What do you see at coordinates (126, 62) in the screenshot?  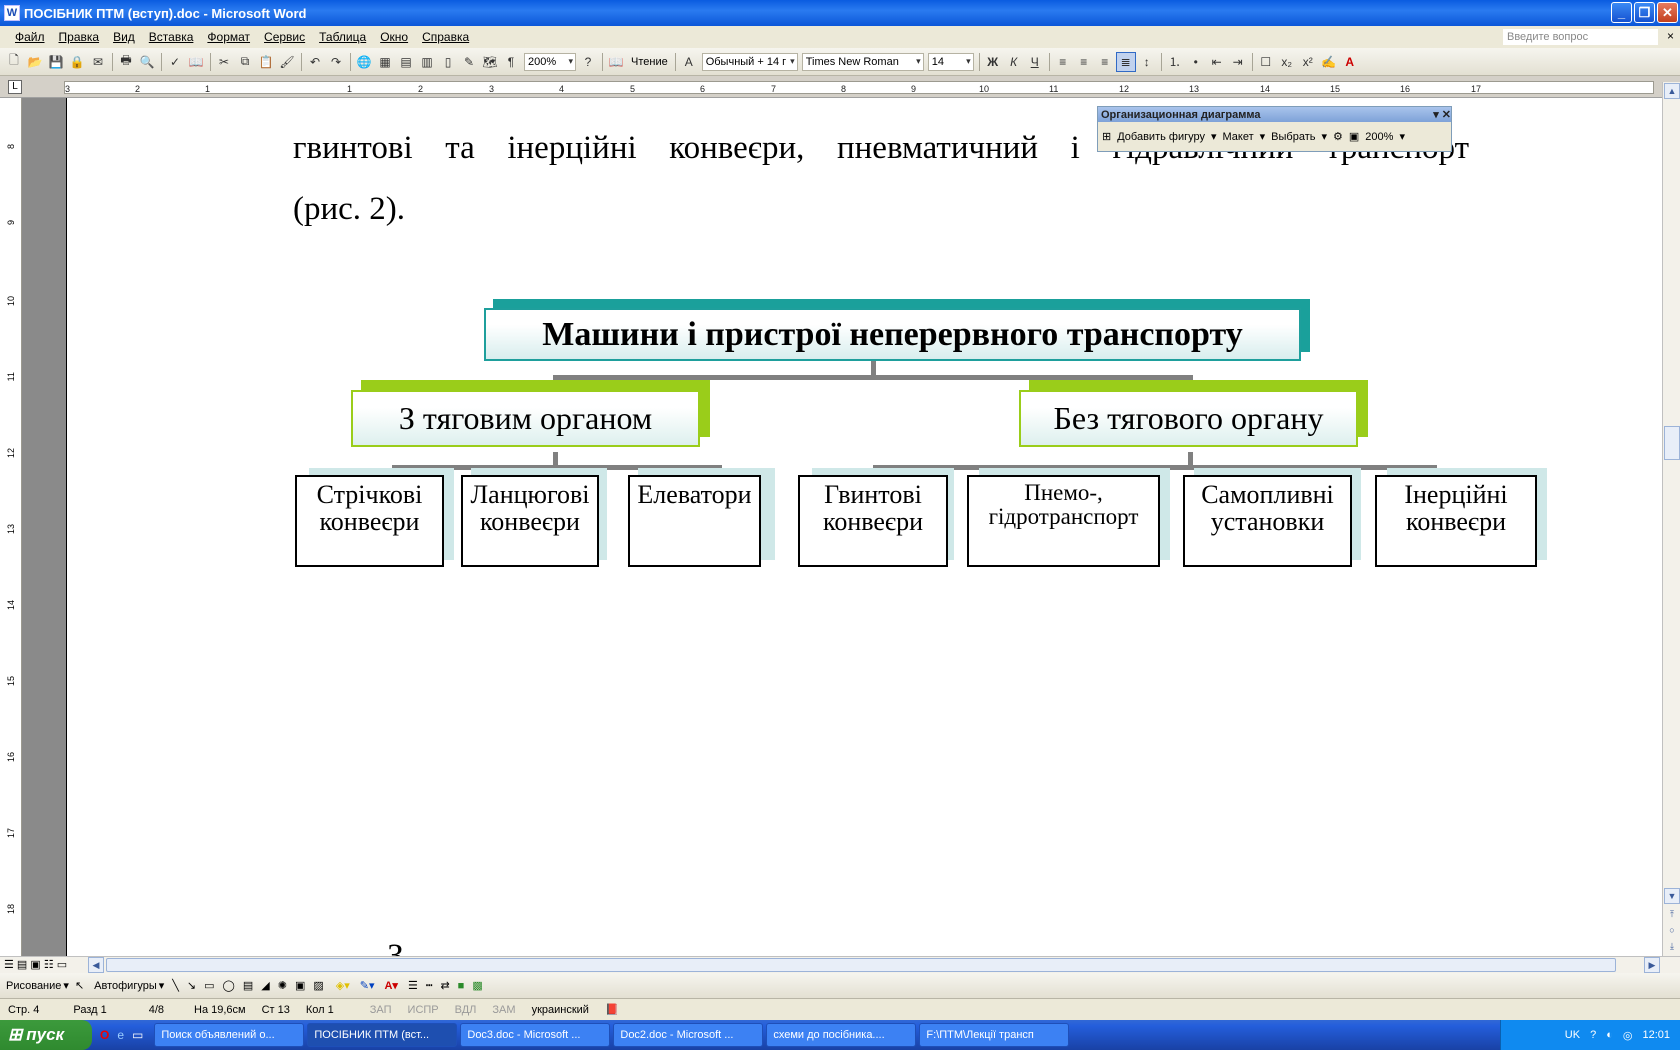 I see `print-icon: 🖶` at bounding box center [126, 62].